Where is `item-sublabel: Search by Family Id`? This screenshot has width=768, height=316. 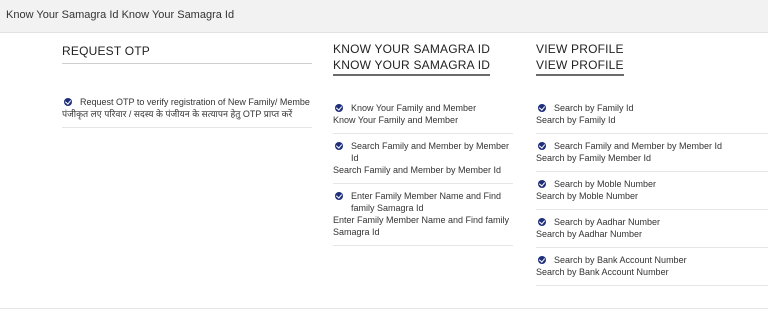 item-sublabel: Search by Family Id is located at coordinates (576, 120).